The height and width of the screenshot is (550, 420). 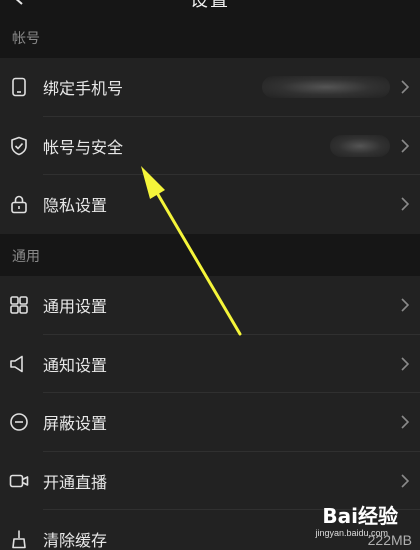 I want to click on shield-icon, so click(x=19, y=146).